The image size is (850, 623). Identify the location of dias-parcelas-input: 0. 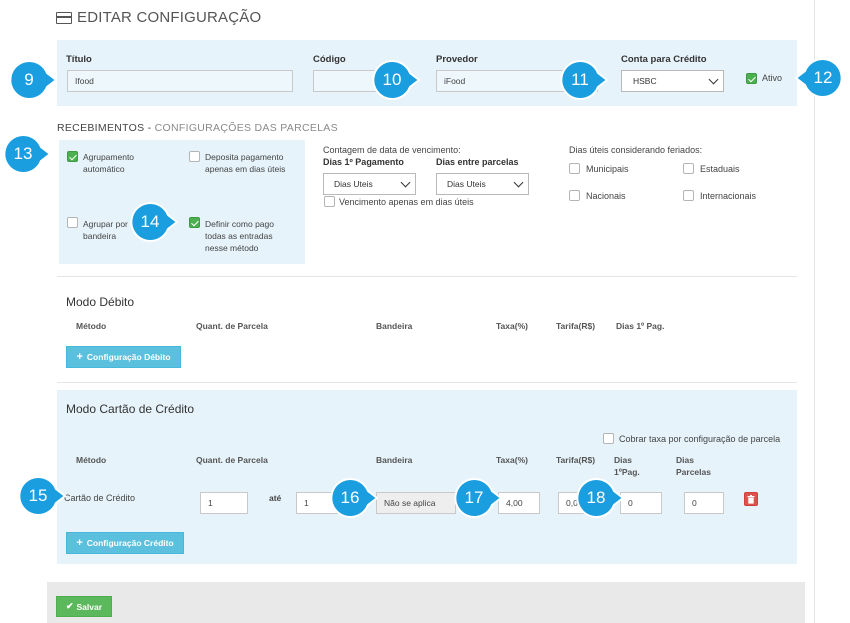
(704, 503).